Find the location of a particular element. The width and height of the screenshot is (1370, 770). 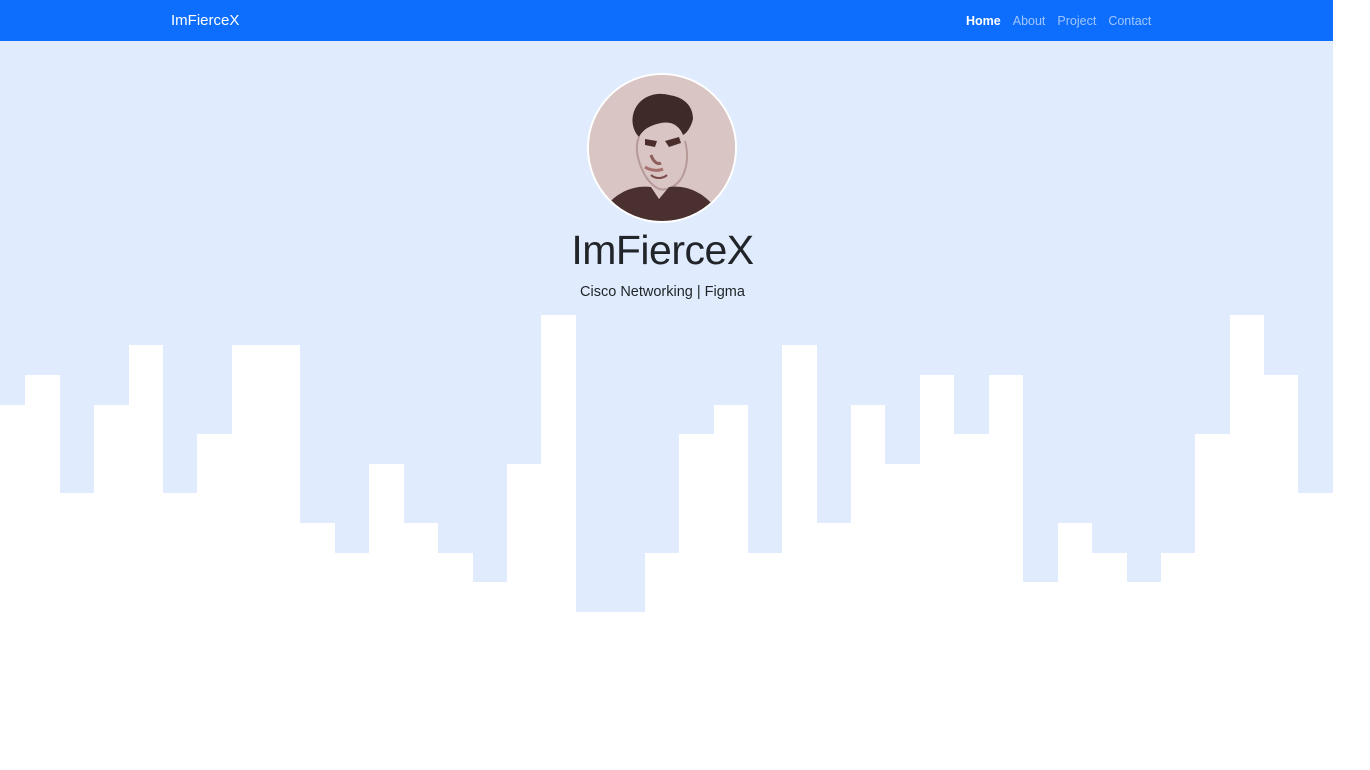

hero-subtitle: Cisco Networking | Figma is located at coordinates (662, 292).